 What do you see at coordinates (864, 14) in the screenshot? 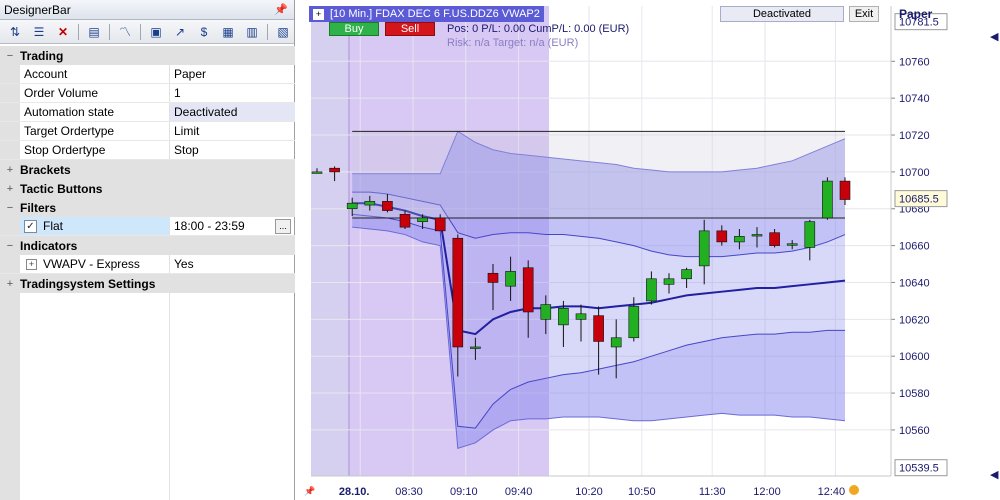
I see `exit-button: Exit` at bounding box center [864, 14].